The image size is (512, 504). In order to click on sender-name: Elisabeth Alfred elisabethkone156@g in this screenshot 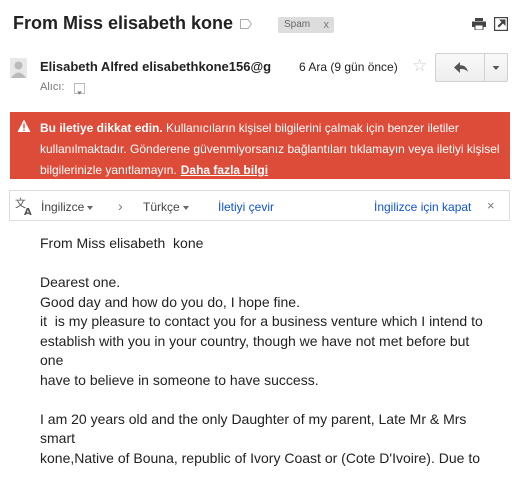, I will do `click(168, 66)`.